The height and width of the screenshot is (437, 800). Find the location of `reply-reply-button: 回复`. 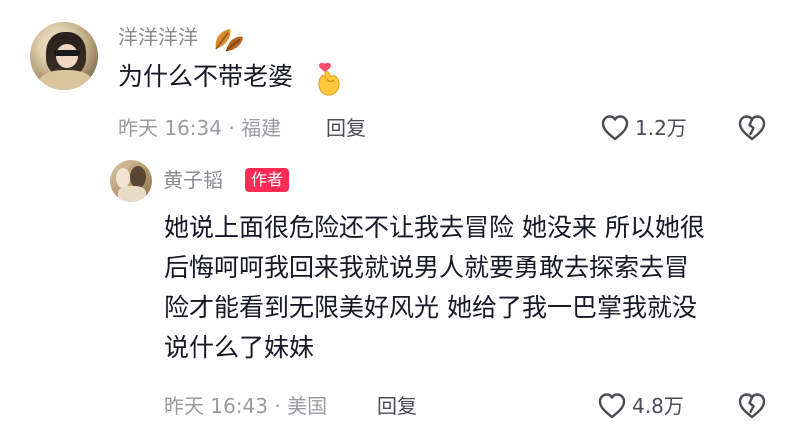

reply-reply-button: 回复 is located at coordinates (397, 406).